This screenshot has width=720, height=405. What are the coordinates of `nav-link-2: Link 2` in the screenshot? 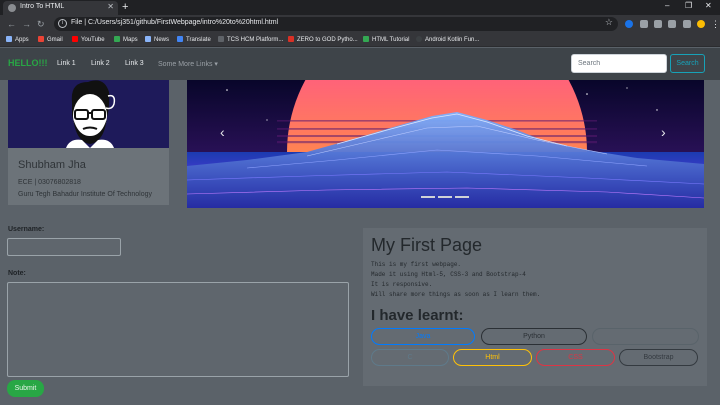 It's located at (100, 63).